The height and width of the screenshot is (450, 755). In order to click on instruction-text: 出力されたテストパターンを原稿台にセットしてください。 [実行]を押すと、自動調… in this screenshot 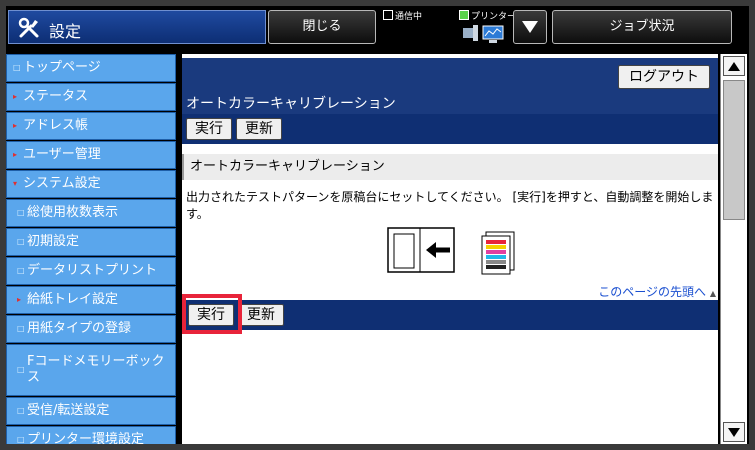, I will do `click(450, 205)`.